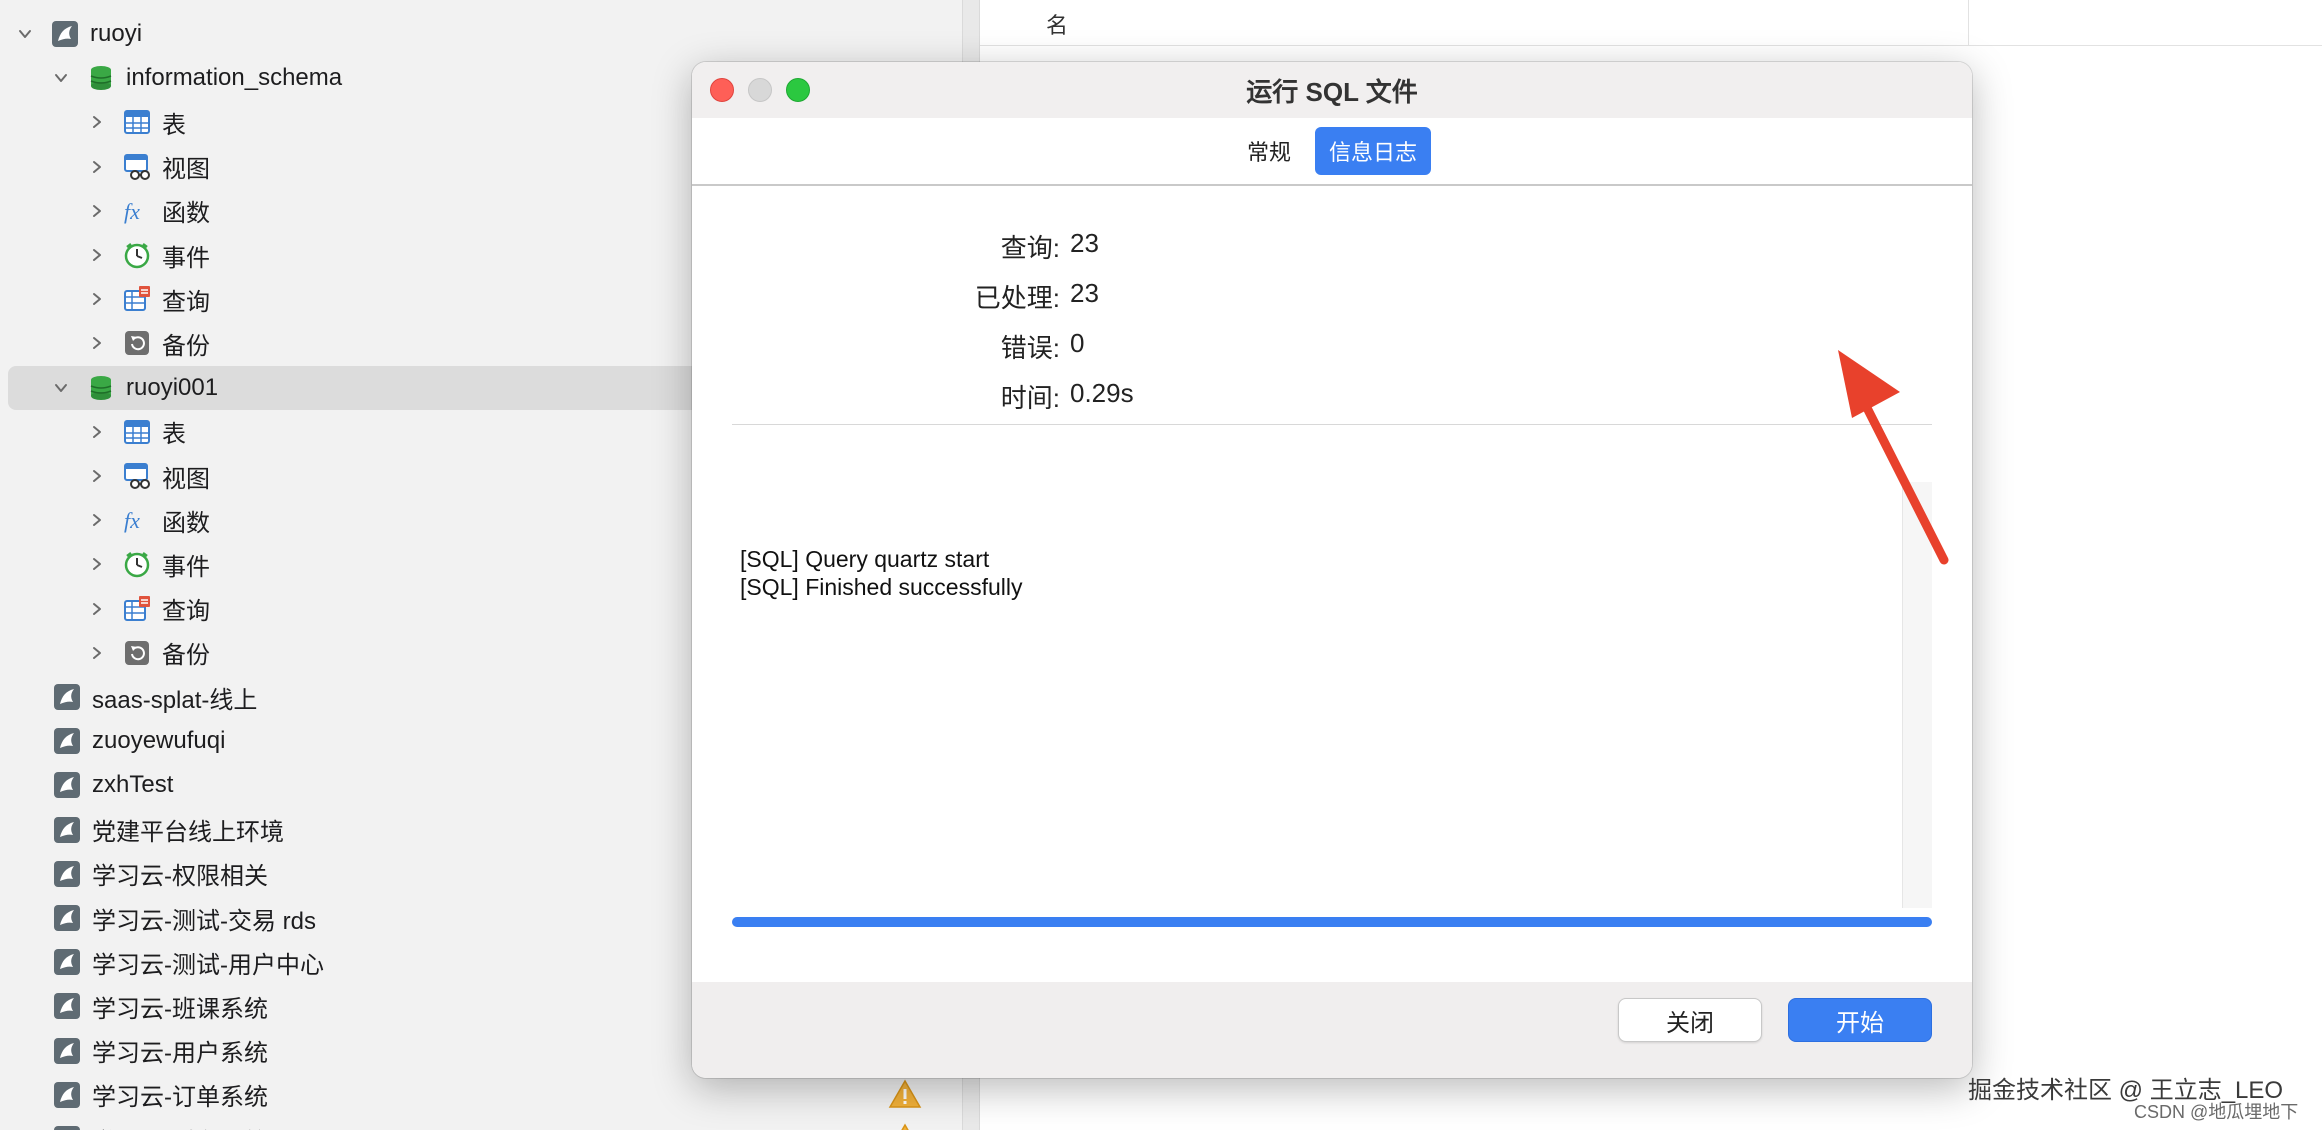 The image size is (2322, 1130). I want to click on svg-text: fx, so click(132, 520).